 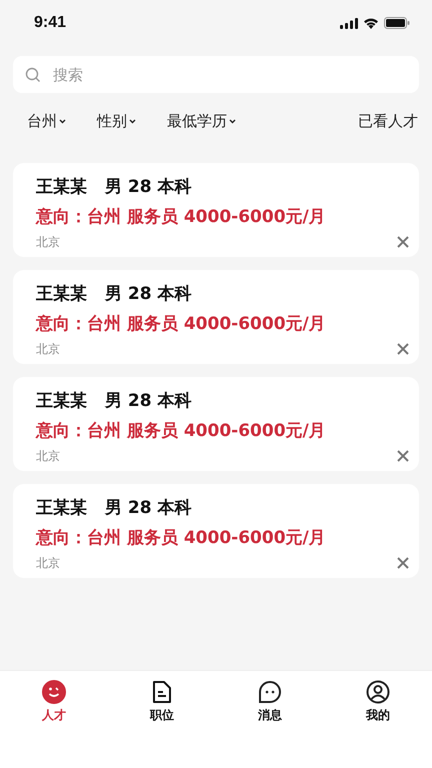 I want to click on wifi-icon, so click(x=371, y=23).